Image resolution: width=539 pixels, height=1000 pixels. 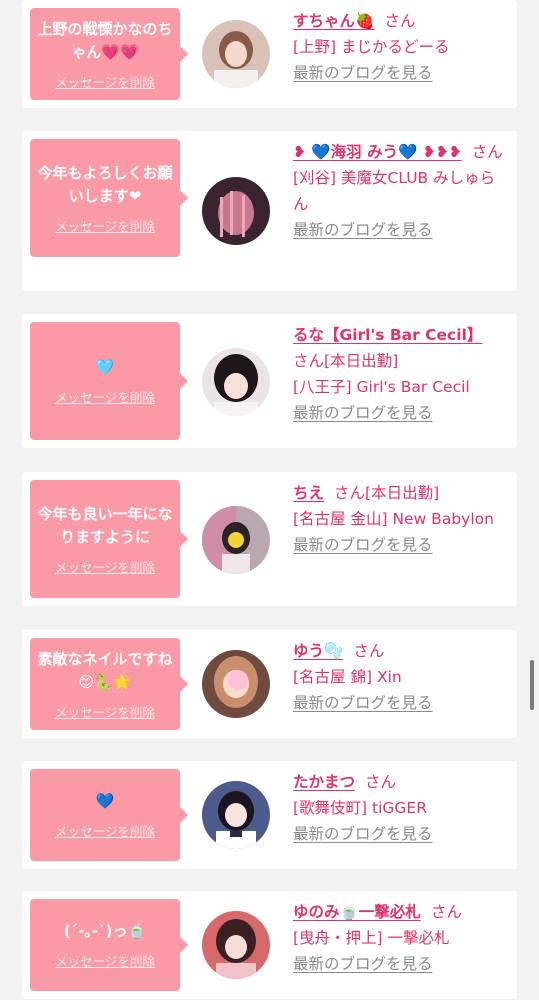 I want to click on shop-info: [曳舟・押上] 一撃必札, so click(x=371, y=938).